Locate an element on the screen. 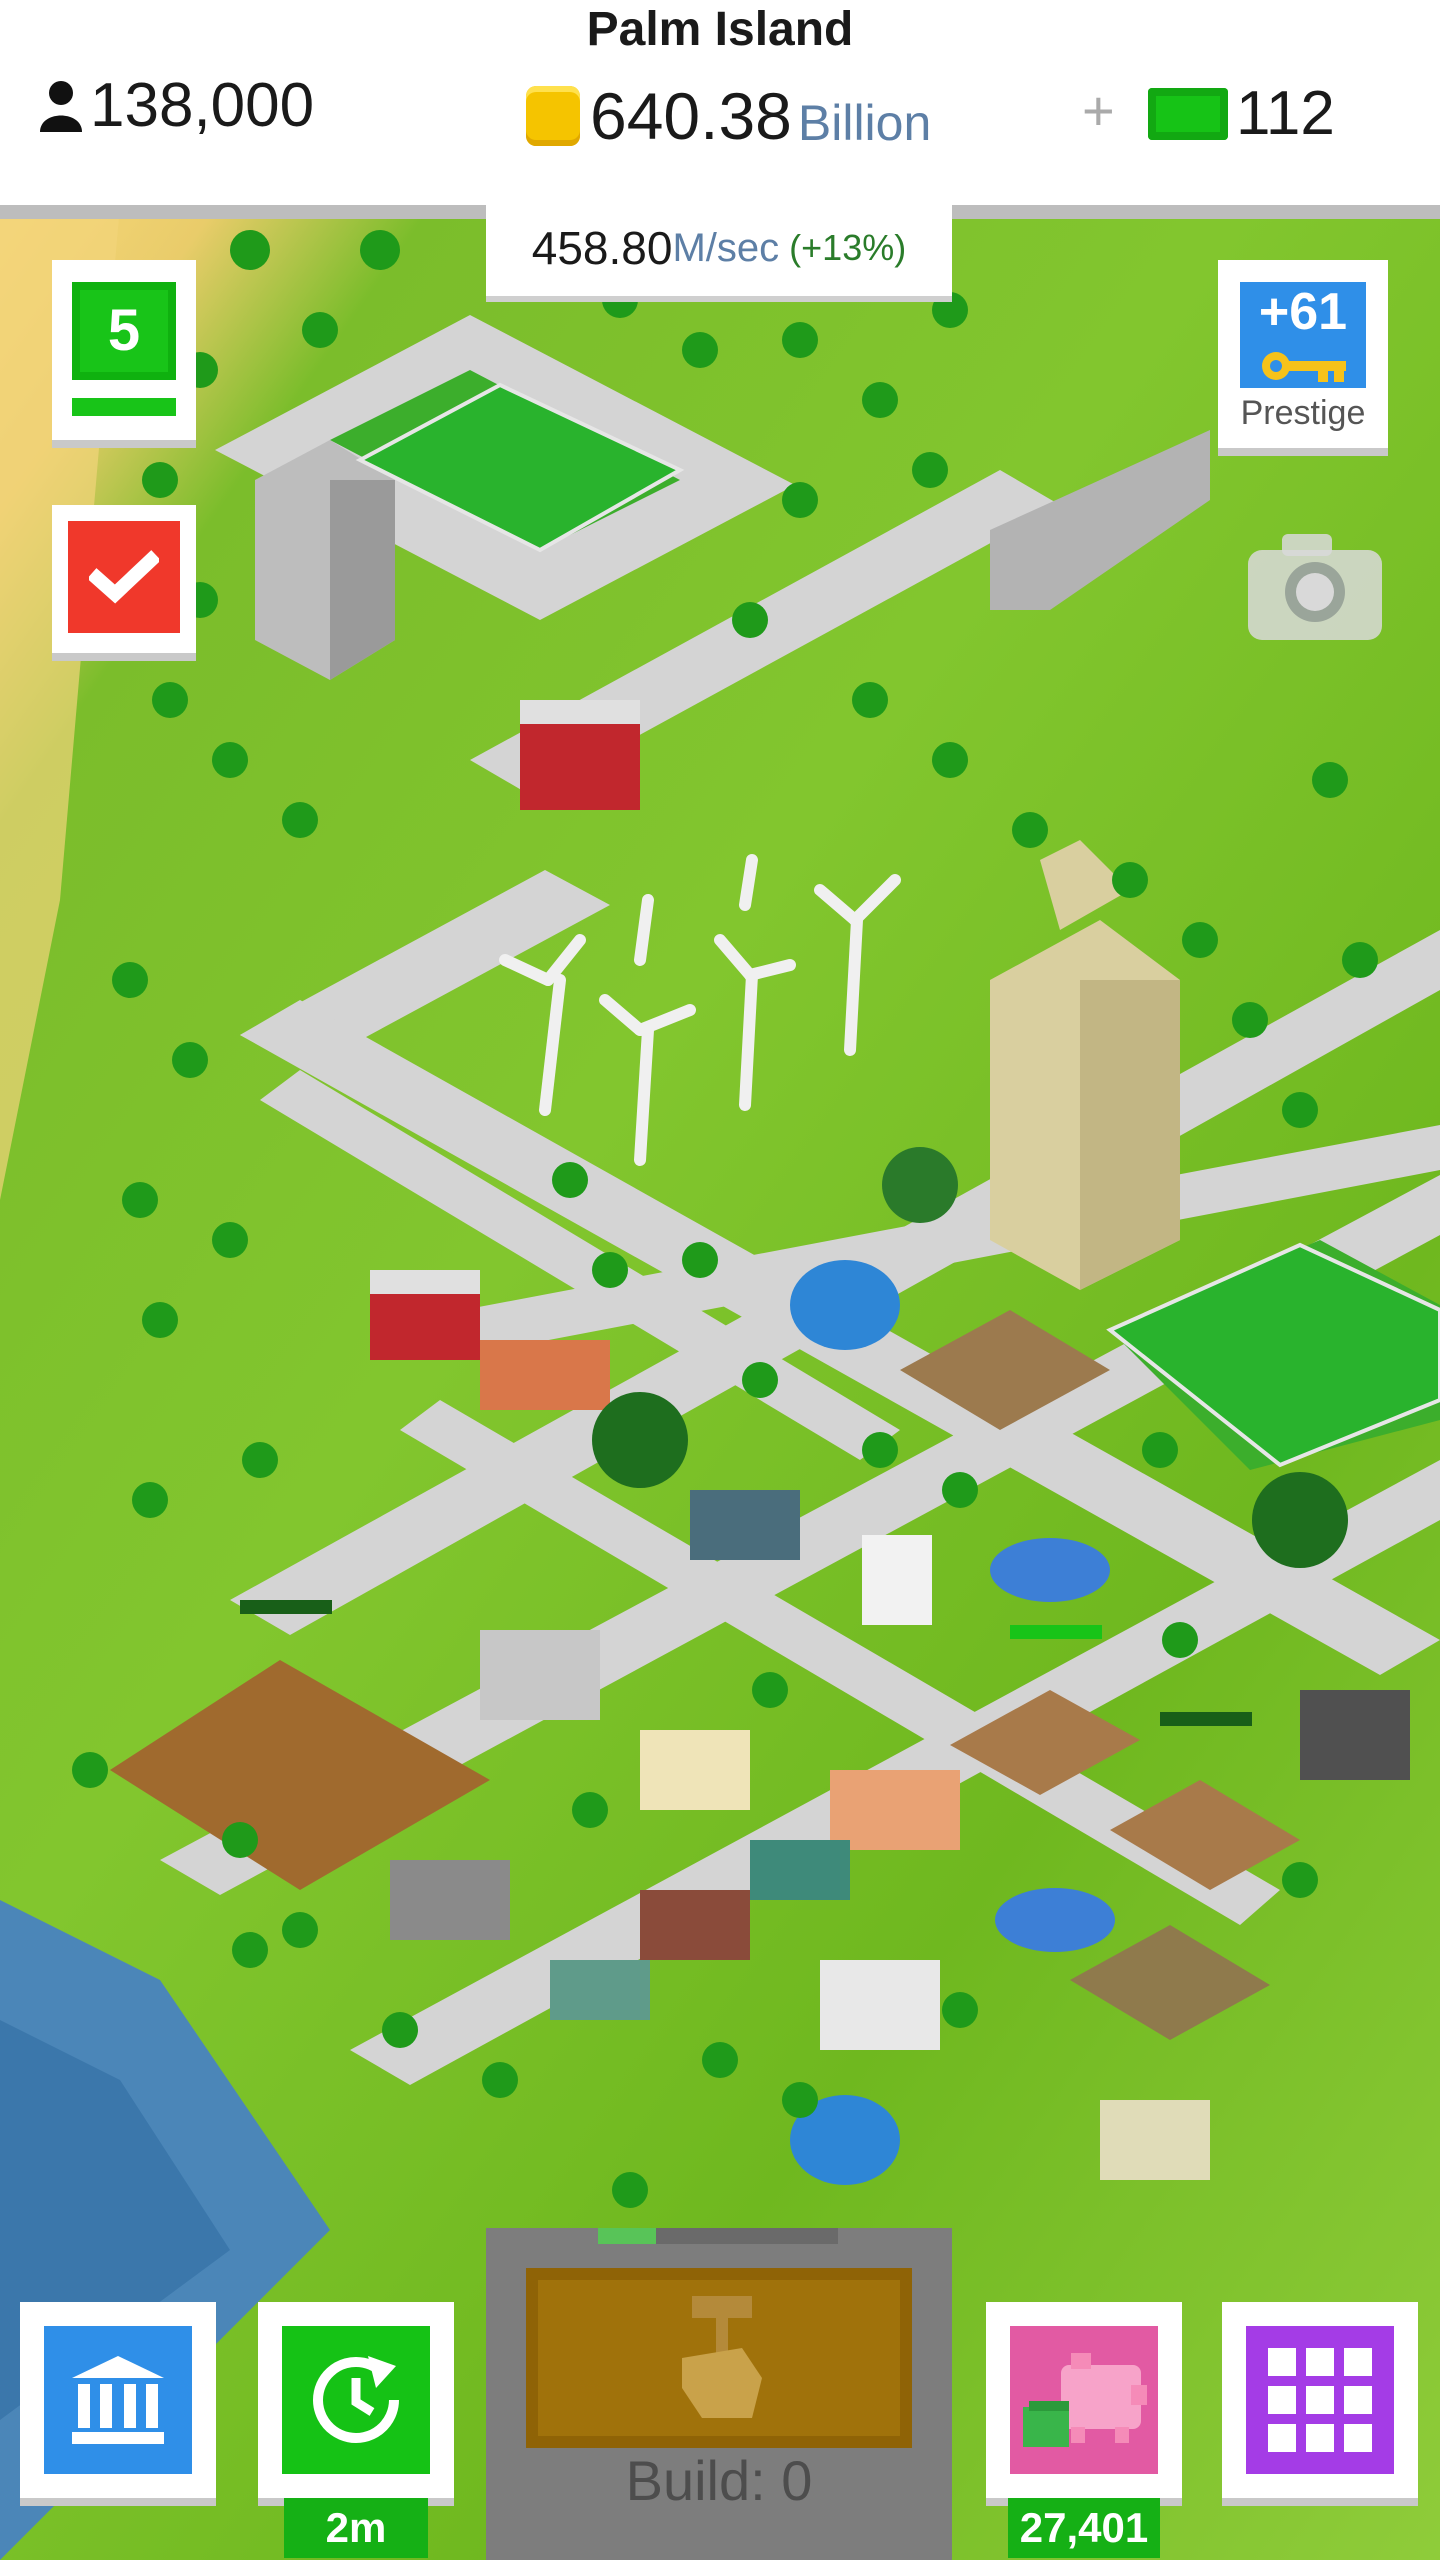 This screenshot has width=1440, height=2560. coins-unit: Billion is located at coordinates (864, 123).